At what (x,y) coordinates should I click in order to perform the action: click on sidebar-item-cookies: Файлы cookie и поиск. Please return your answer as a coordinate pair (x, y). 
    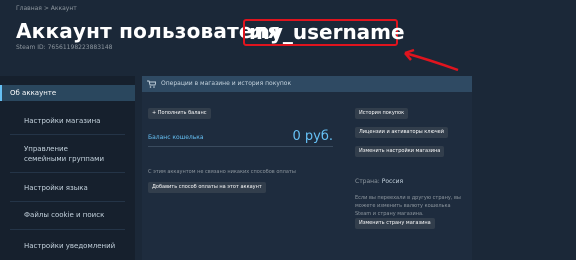
    Looking at the image, I should click on (67, 215).